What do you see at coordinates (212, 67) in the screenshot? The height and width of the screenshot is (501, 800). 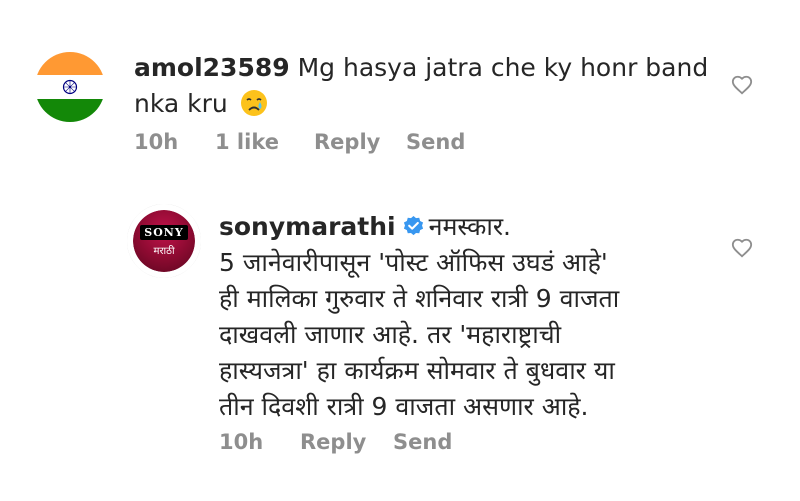 I see `comment-username: amol23589` at bounding box center [212, 67].